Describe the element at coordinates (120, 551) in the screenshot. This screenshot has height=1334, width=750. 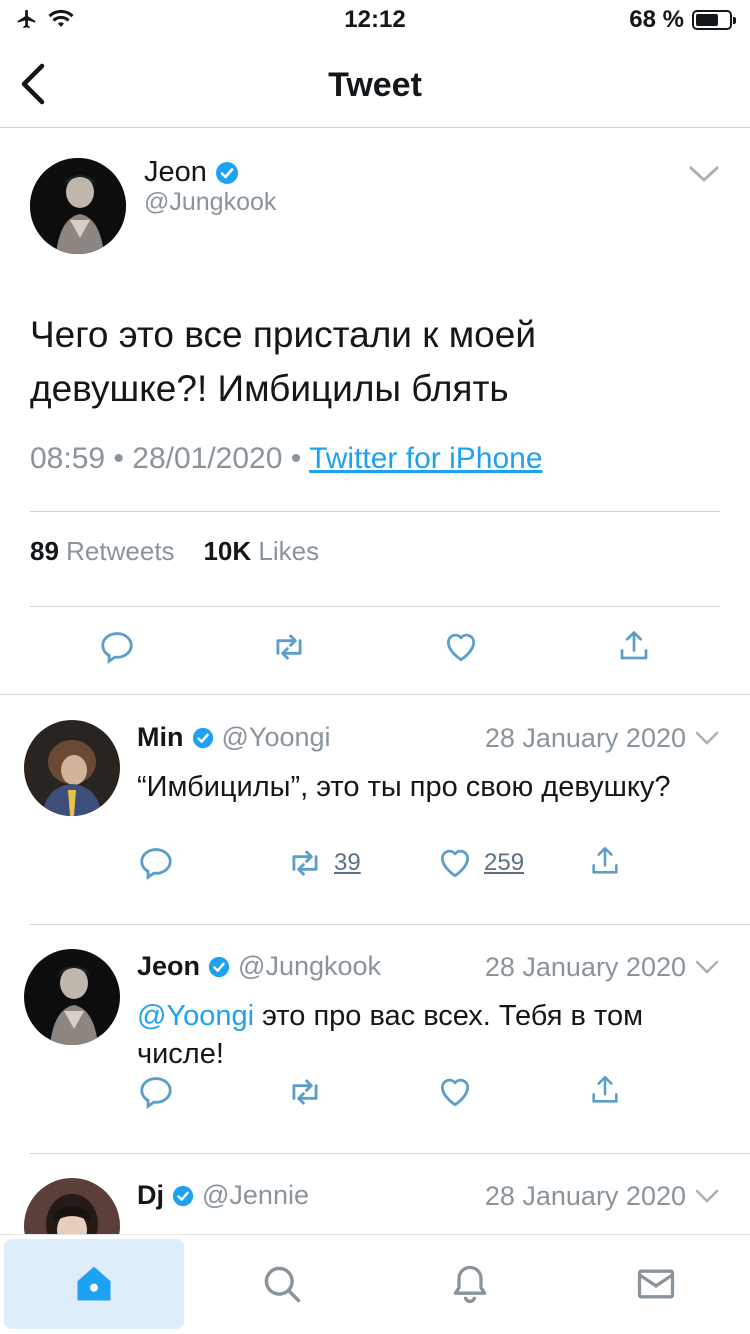
I see `retweets-label: Retweets` at that location.